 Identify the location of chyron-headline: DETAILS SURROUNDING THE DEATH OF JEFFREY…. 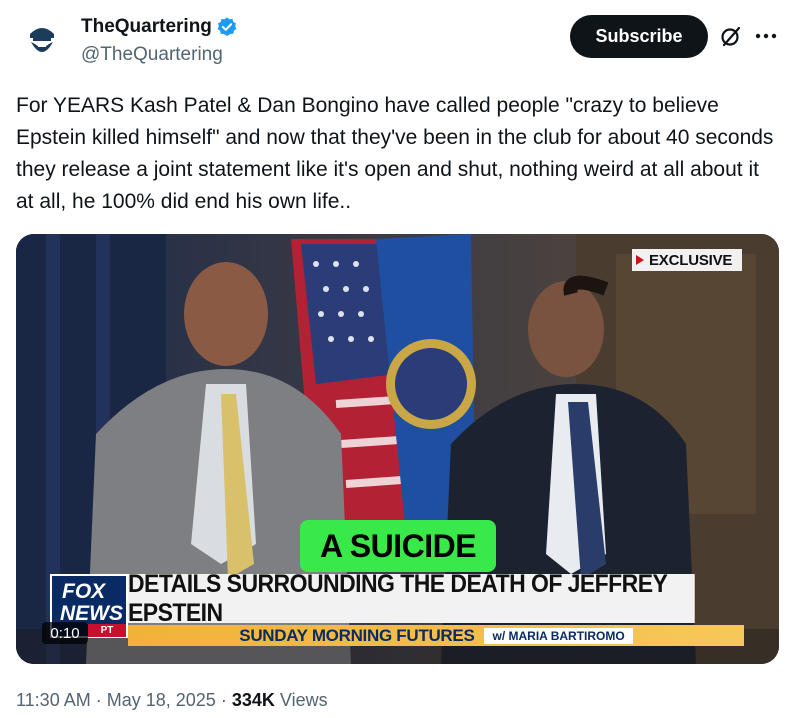
(411, 598).